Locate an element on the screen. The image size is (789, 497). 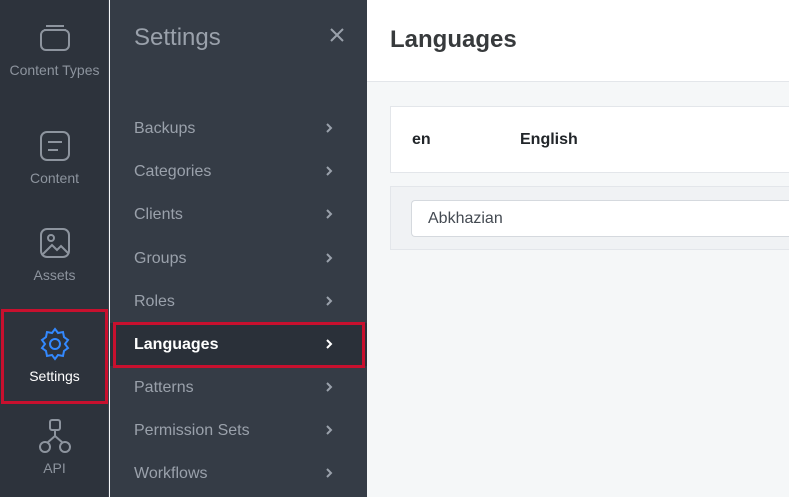
page-header: Languages is located at coordinates (578, 41).